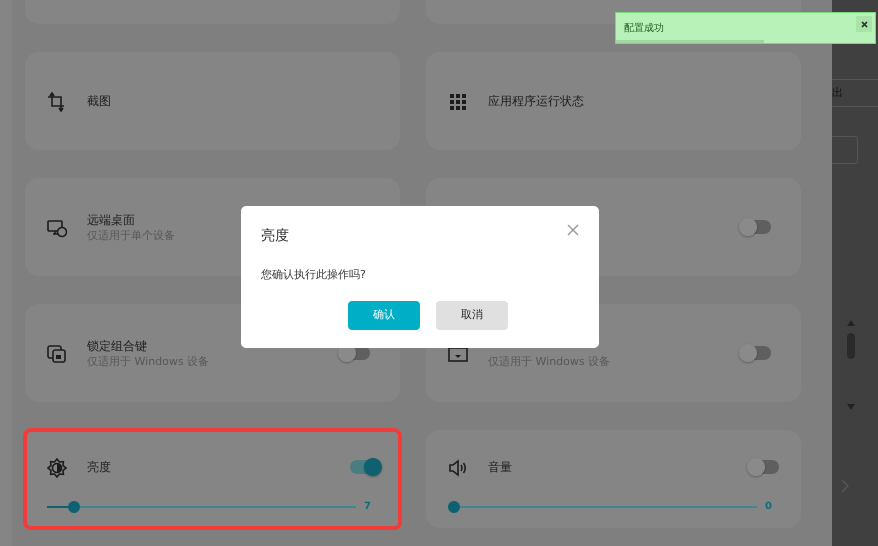 This screenshot has width=878, height=546. I want to click on slider-value: 7, so click(368, 507).